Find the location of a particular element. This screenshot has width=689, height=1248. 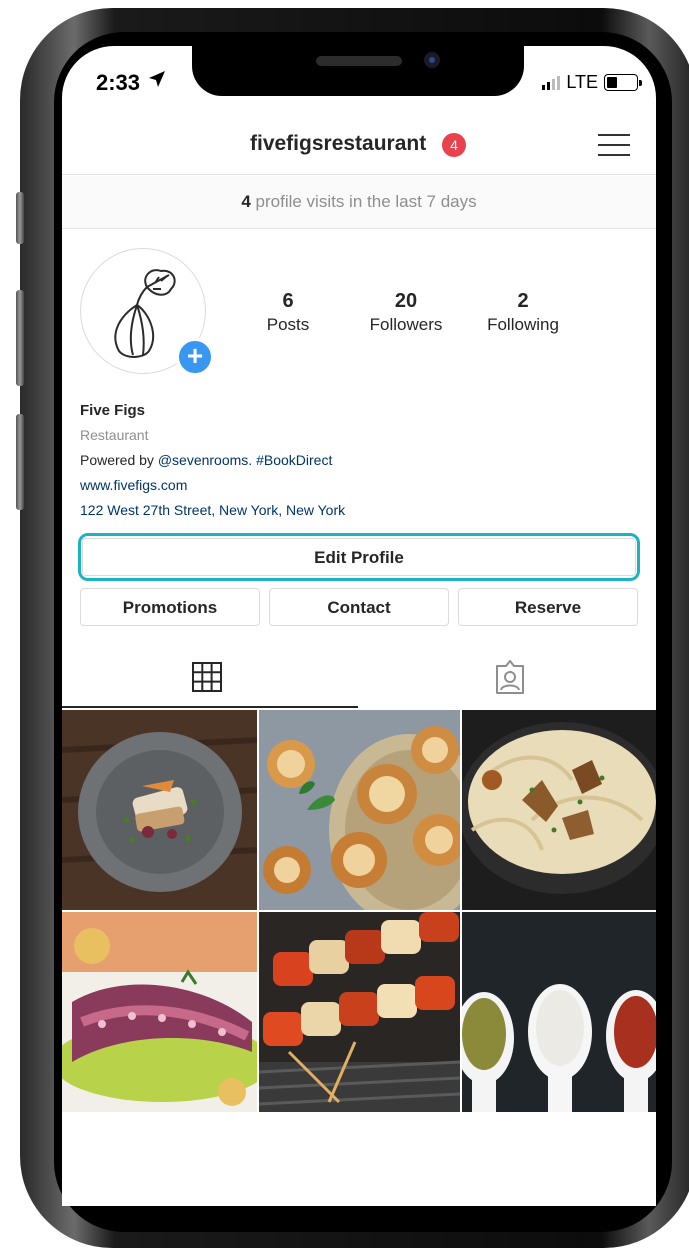

promotions-button: Promotions is located at coordinates (170, 607).